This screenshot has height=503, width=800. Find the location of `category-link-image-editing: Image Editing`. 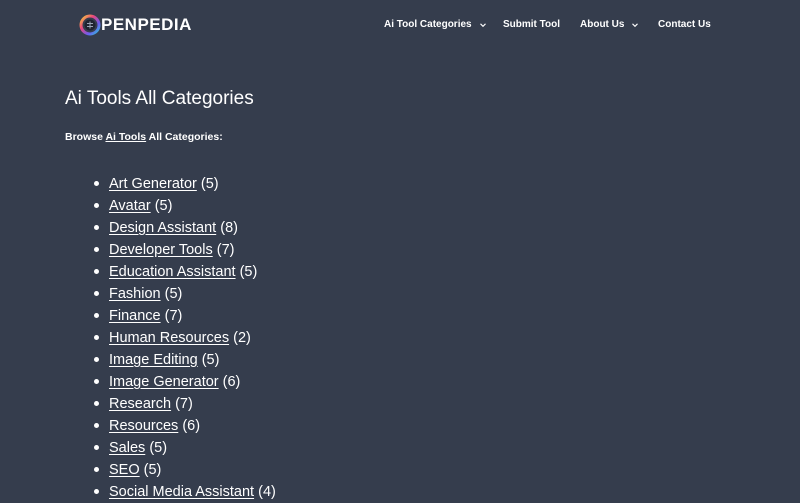

category-link-image-editing: Image Editing is located at coordinates (153, 360).